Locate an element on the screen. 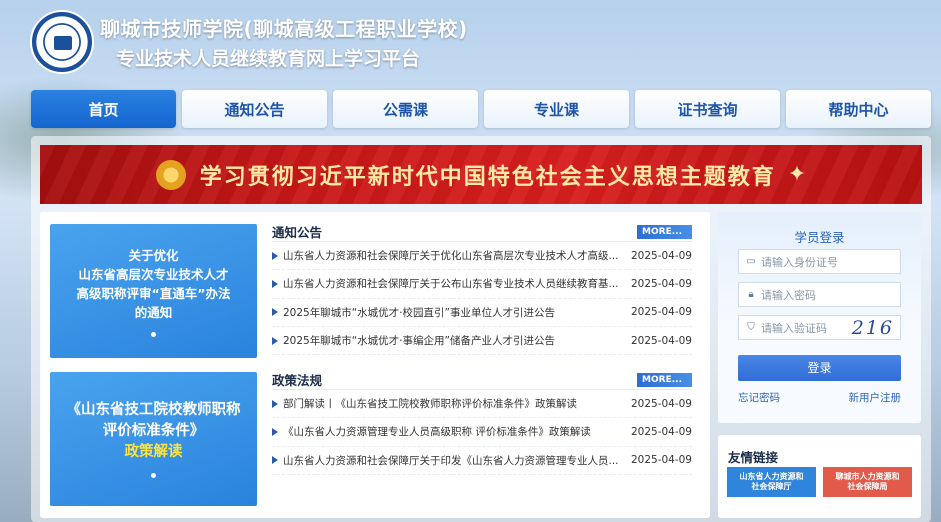  feature-card-text: 关于优化 山东省高层次专业技术人才 高级职称评审“直通车”办法 的通知 is located at coordinates (154, 284).